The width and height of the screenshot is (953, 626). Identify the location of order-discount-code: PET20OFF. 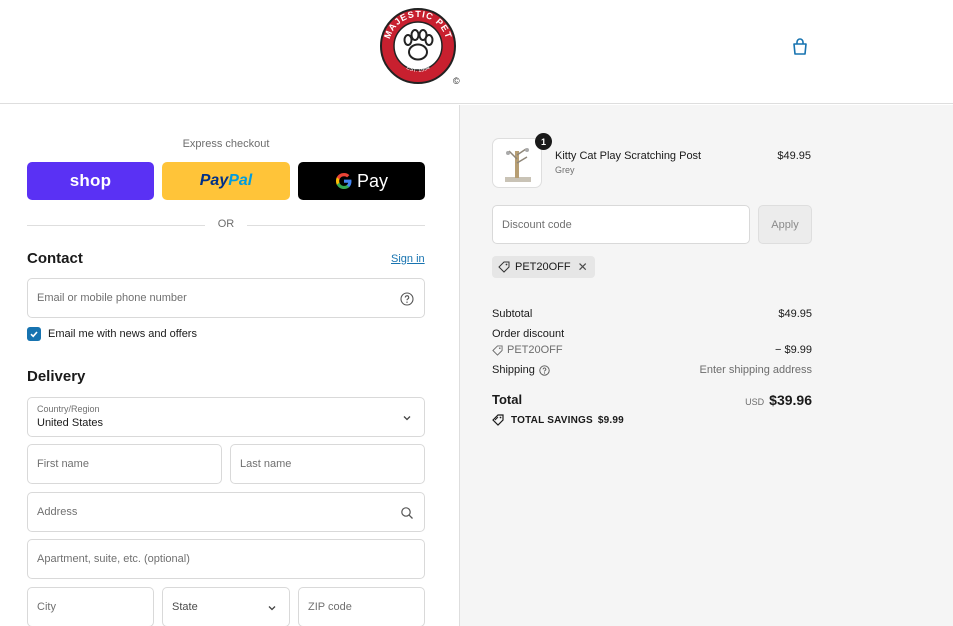
(535, 350).